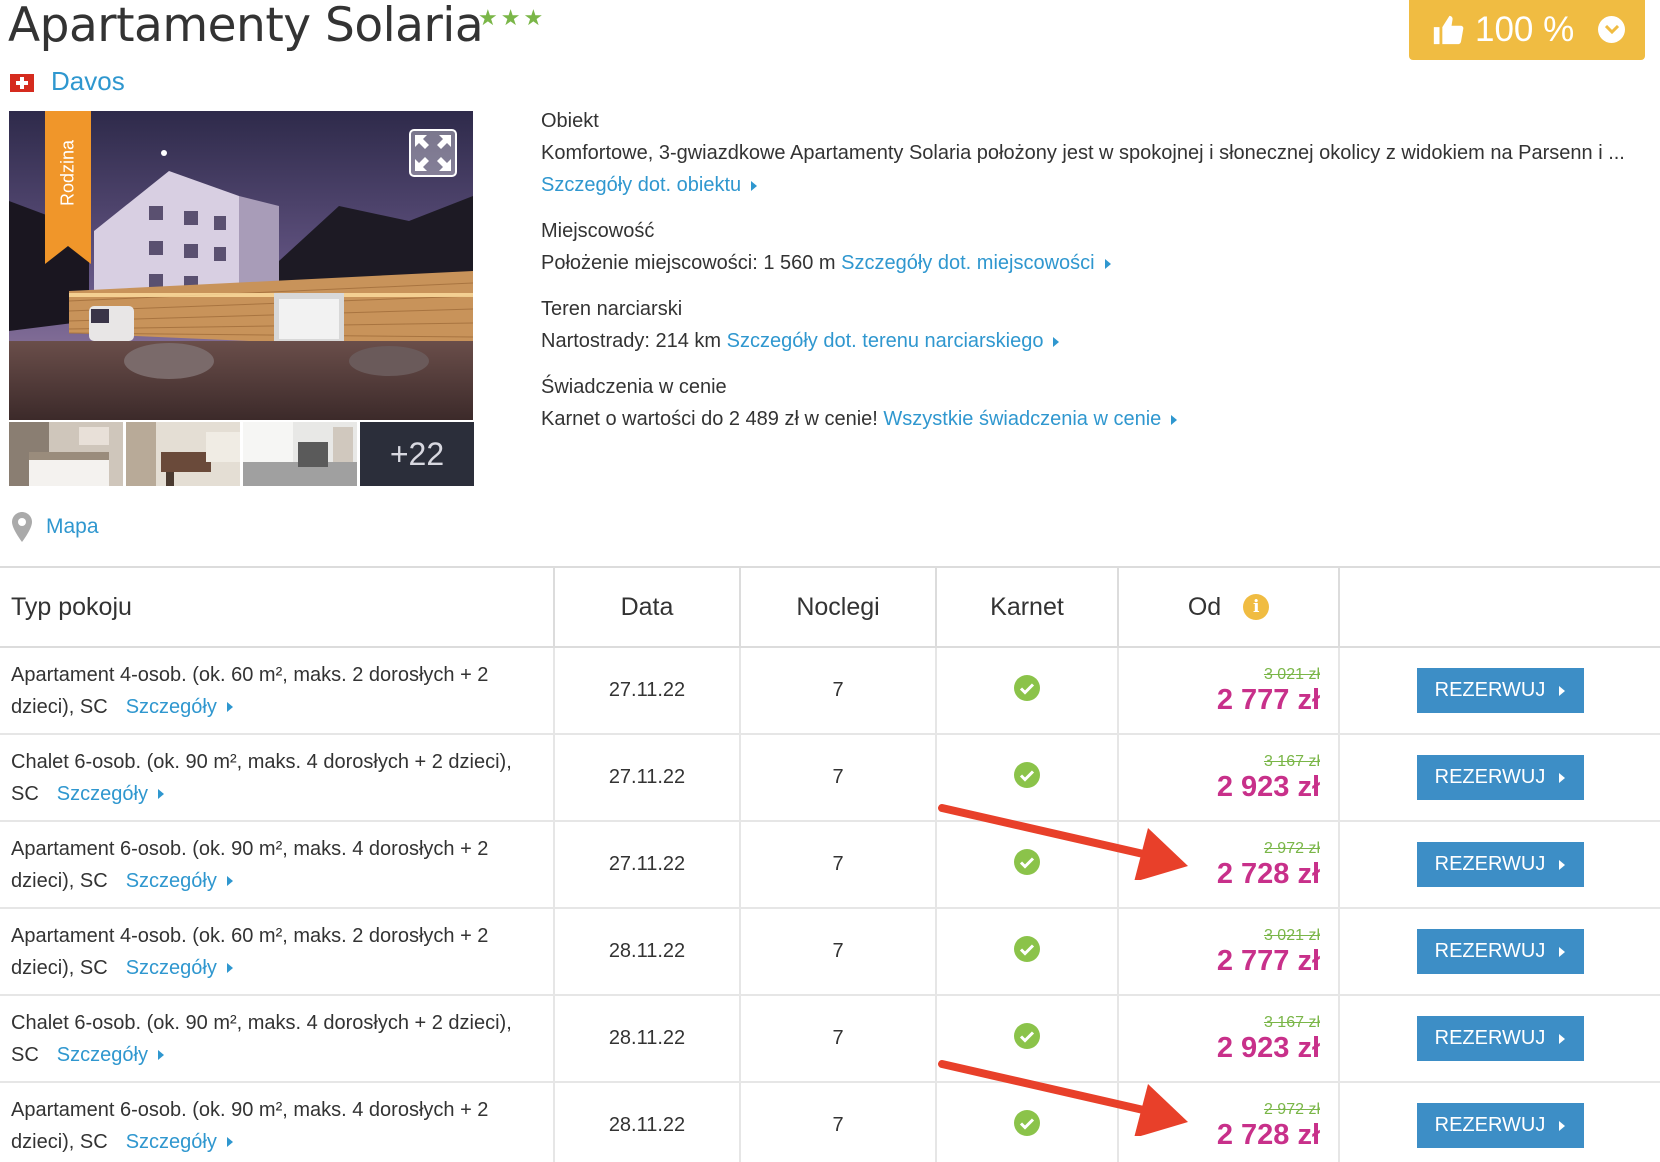 The height and width of the screenshot is (1162, 1660). What do you see at coordinates (1027, 607) in the screenshot?
I see `header-ski-pass: Karnet` at bounding box center [1027, 607].